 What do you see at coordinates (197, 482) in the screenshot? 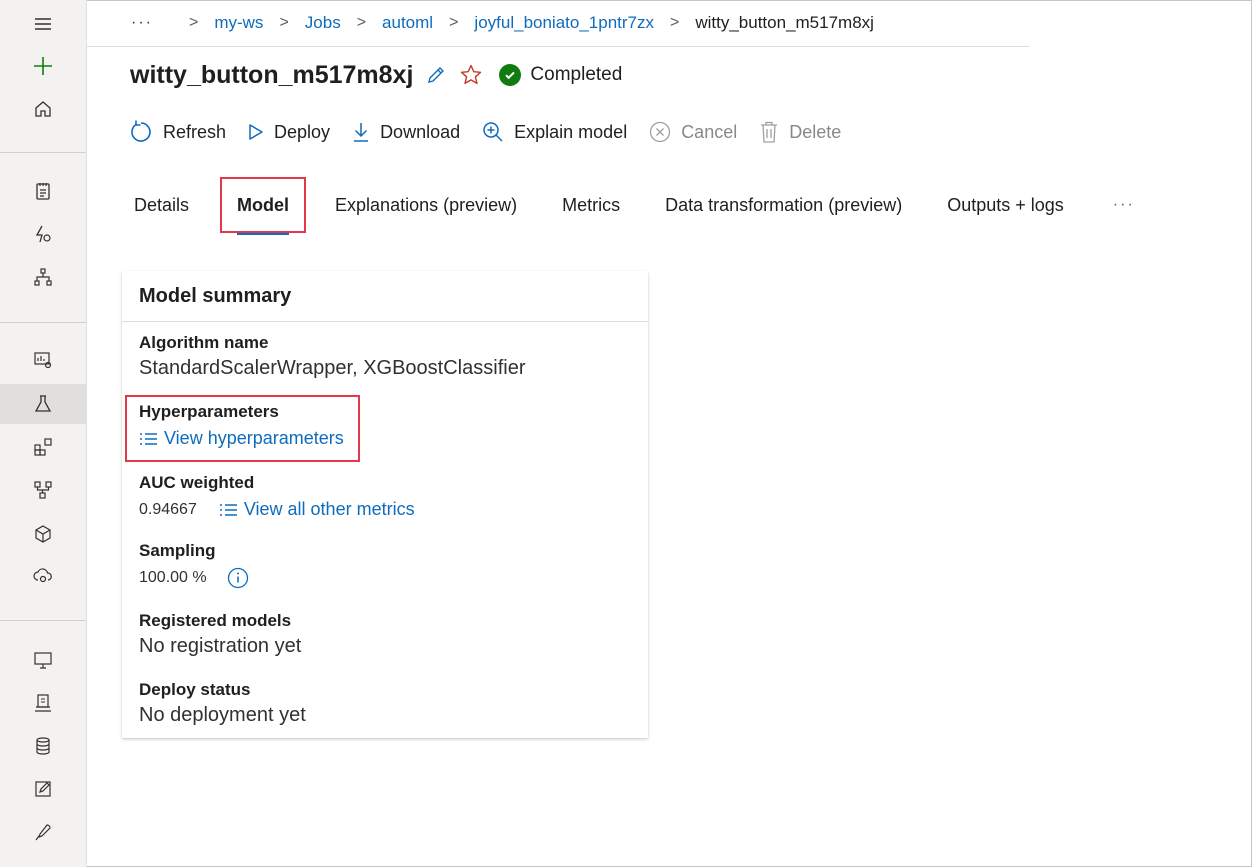
I see `auc-label: AUC weighted` at bounding box center [197, 482].